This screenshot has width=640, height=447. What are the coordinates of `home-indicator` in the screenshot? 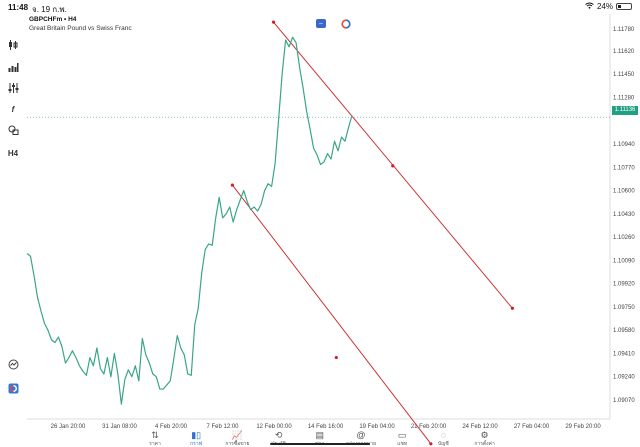 It's located at (320, 444).